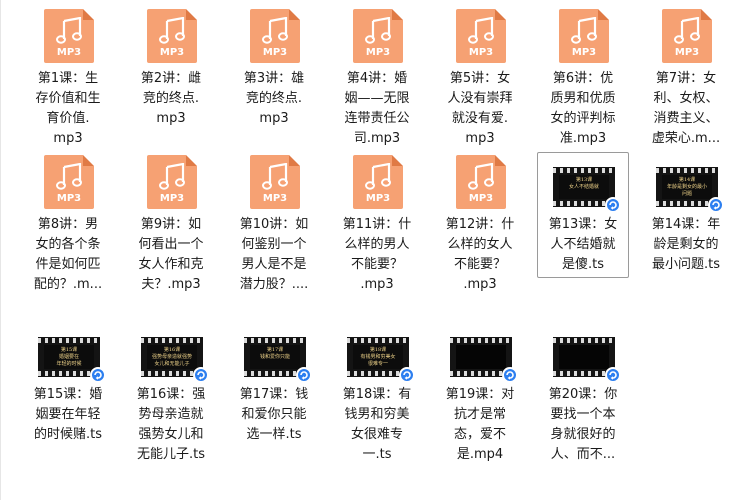 Image resolution: width=743 pixels, height=500 pixels. I want to click on file-item: 第14课 年龄是剩女的最小 问题 第14课：年 龄是剩女的 最小问题.ts, so click(686, 214).